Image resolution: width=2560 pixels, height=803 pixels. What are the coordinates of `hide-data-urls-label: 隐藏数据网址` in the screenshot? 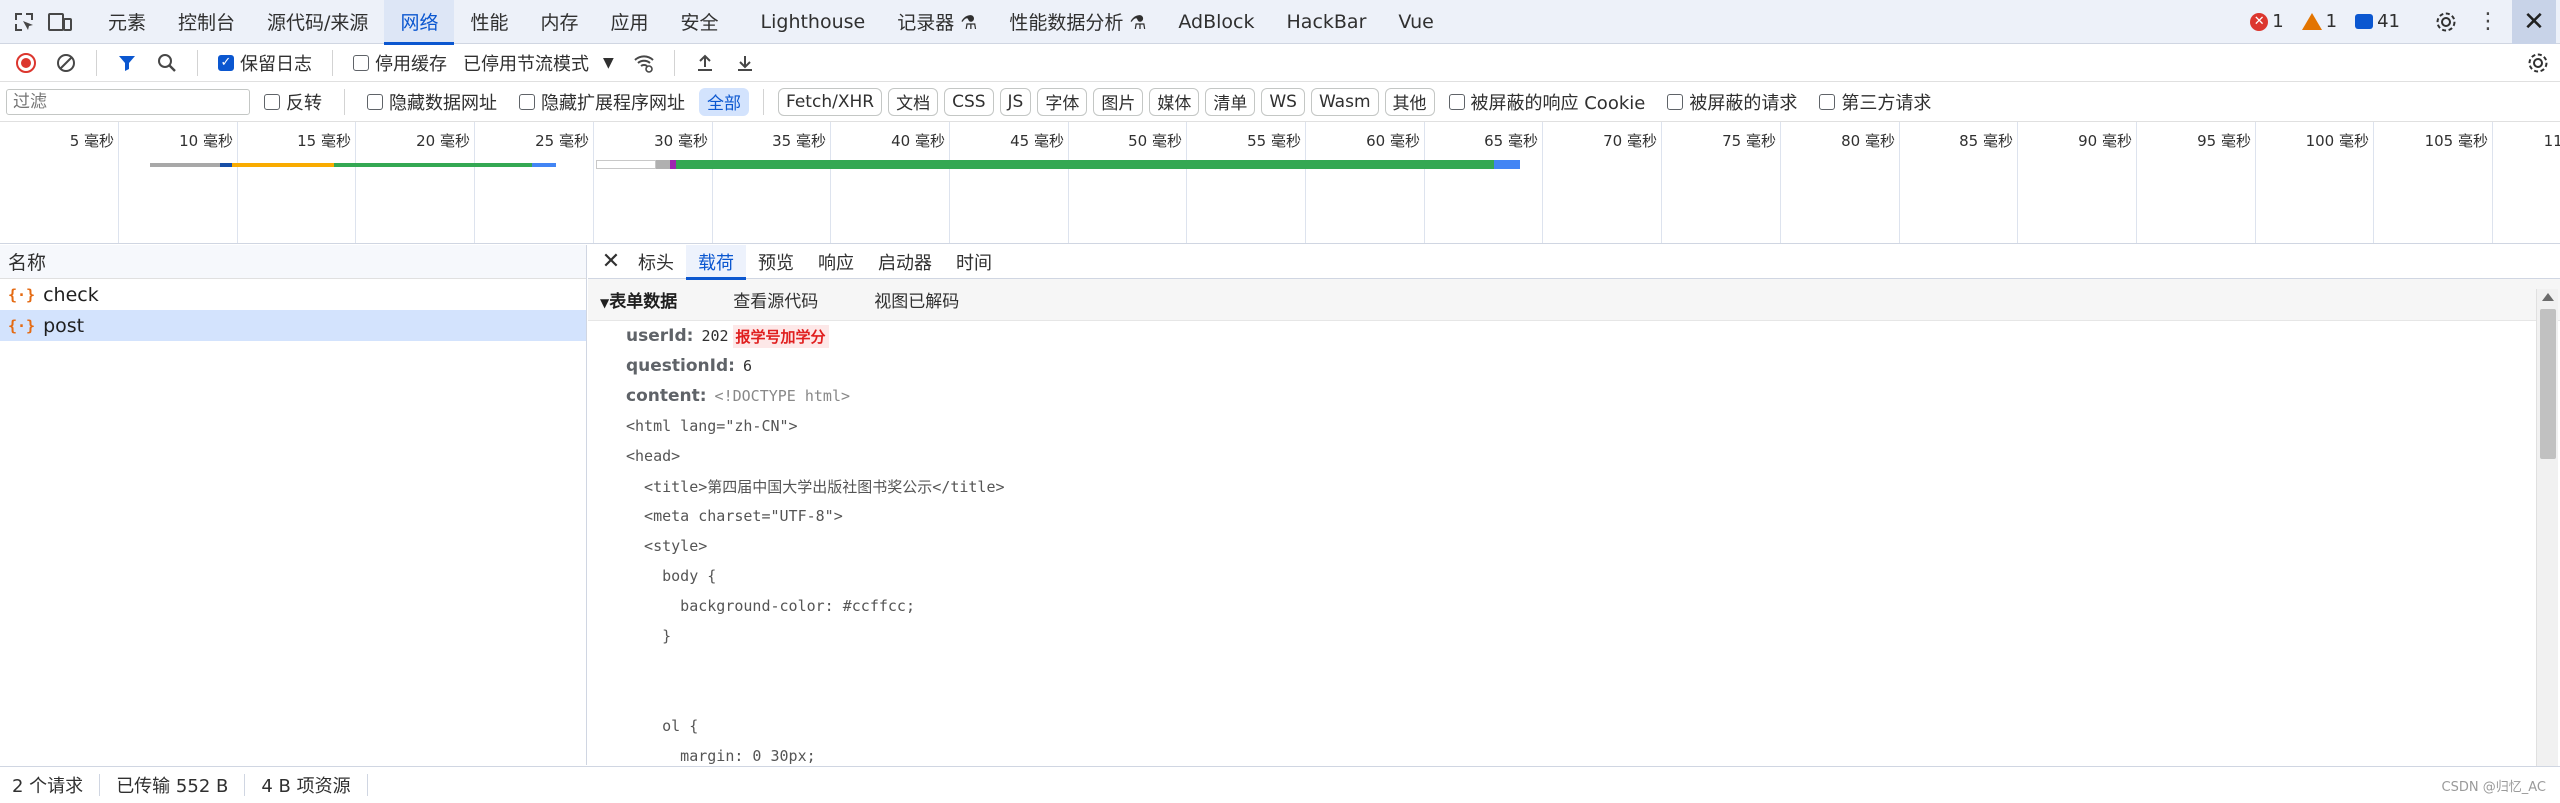 It's located at (443, 103).